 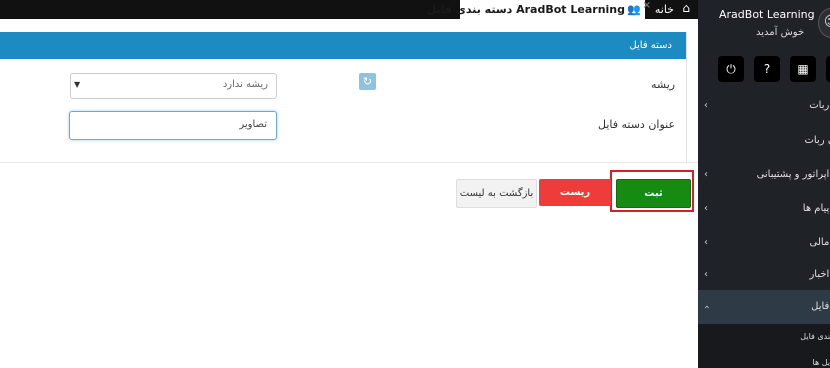 I want to click on submit-button: ثبت, so click(x=653, y=193).